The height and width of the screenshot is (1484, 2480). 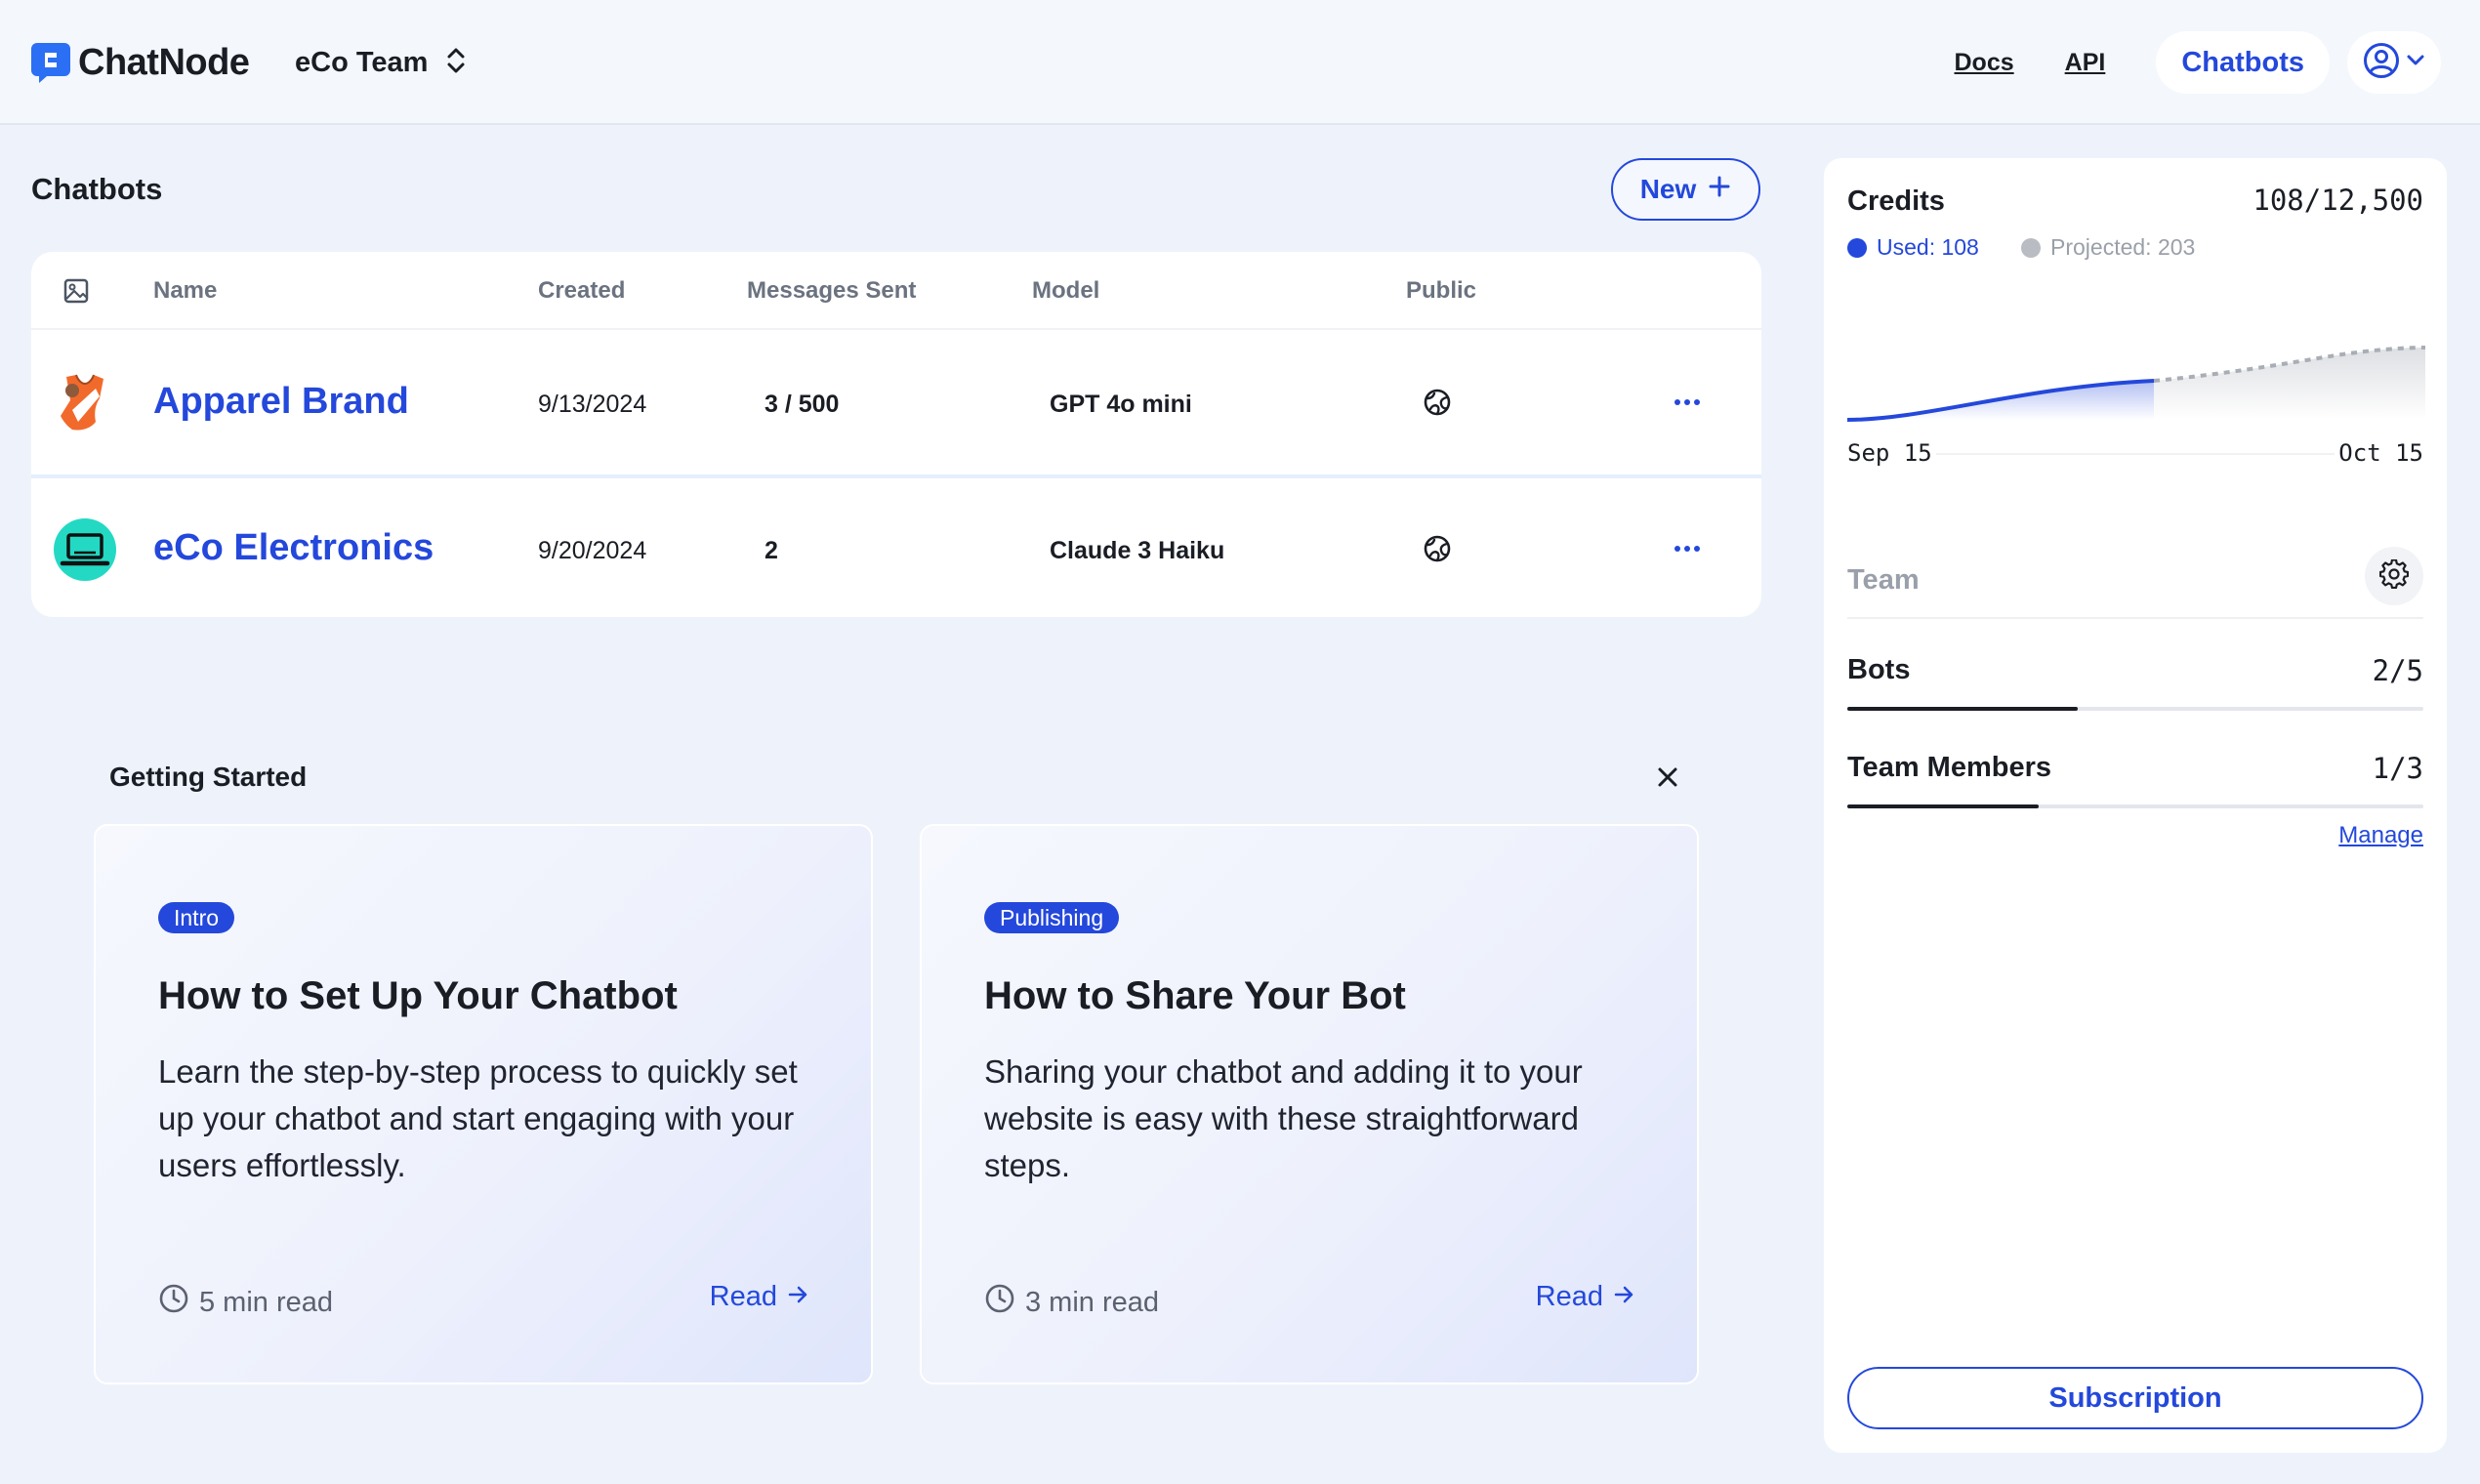 I want to click on guide-title: How to Set Up Your Chatbot, so click(x=418, y=996).